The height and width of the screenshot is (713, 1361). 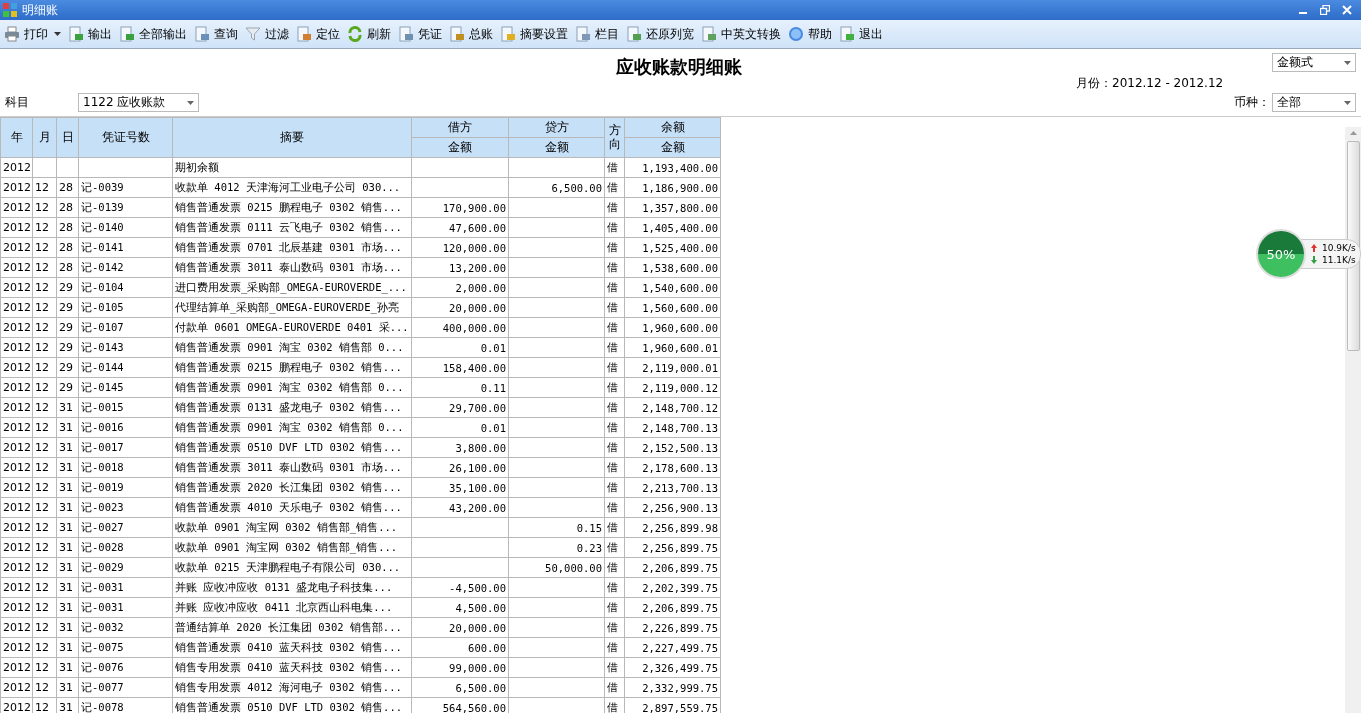 What do you see at coordinates (598, 34) in the screenshot?
I see `toolbar-button: 栏目` at bounding box center [598, 34].